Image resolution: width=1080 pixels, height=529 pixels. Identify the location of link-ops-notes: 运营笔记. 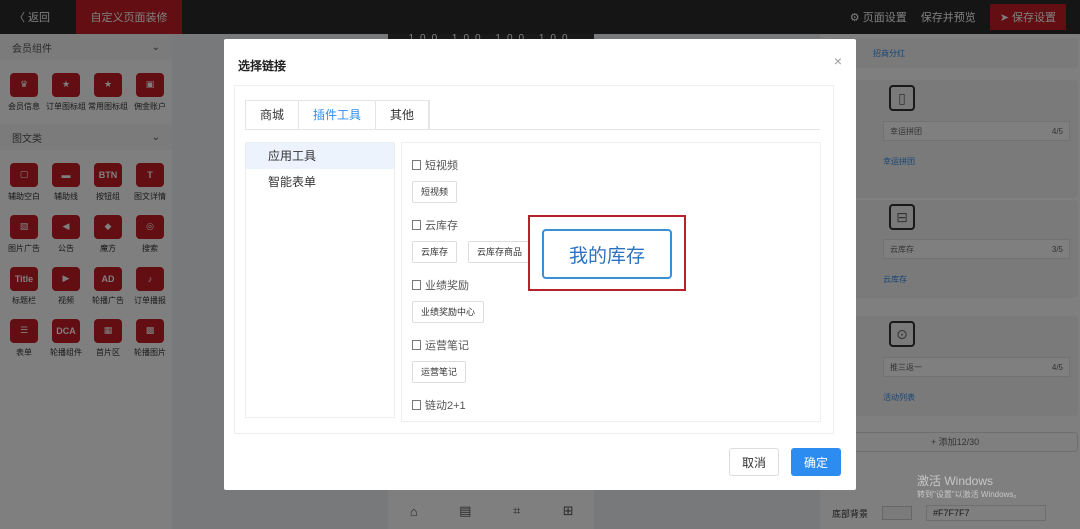
(439, 372).